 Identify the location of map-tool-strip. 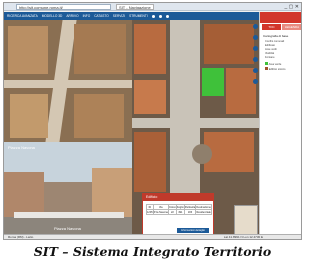
(255, 80).